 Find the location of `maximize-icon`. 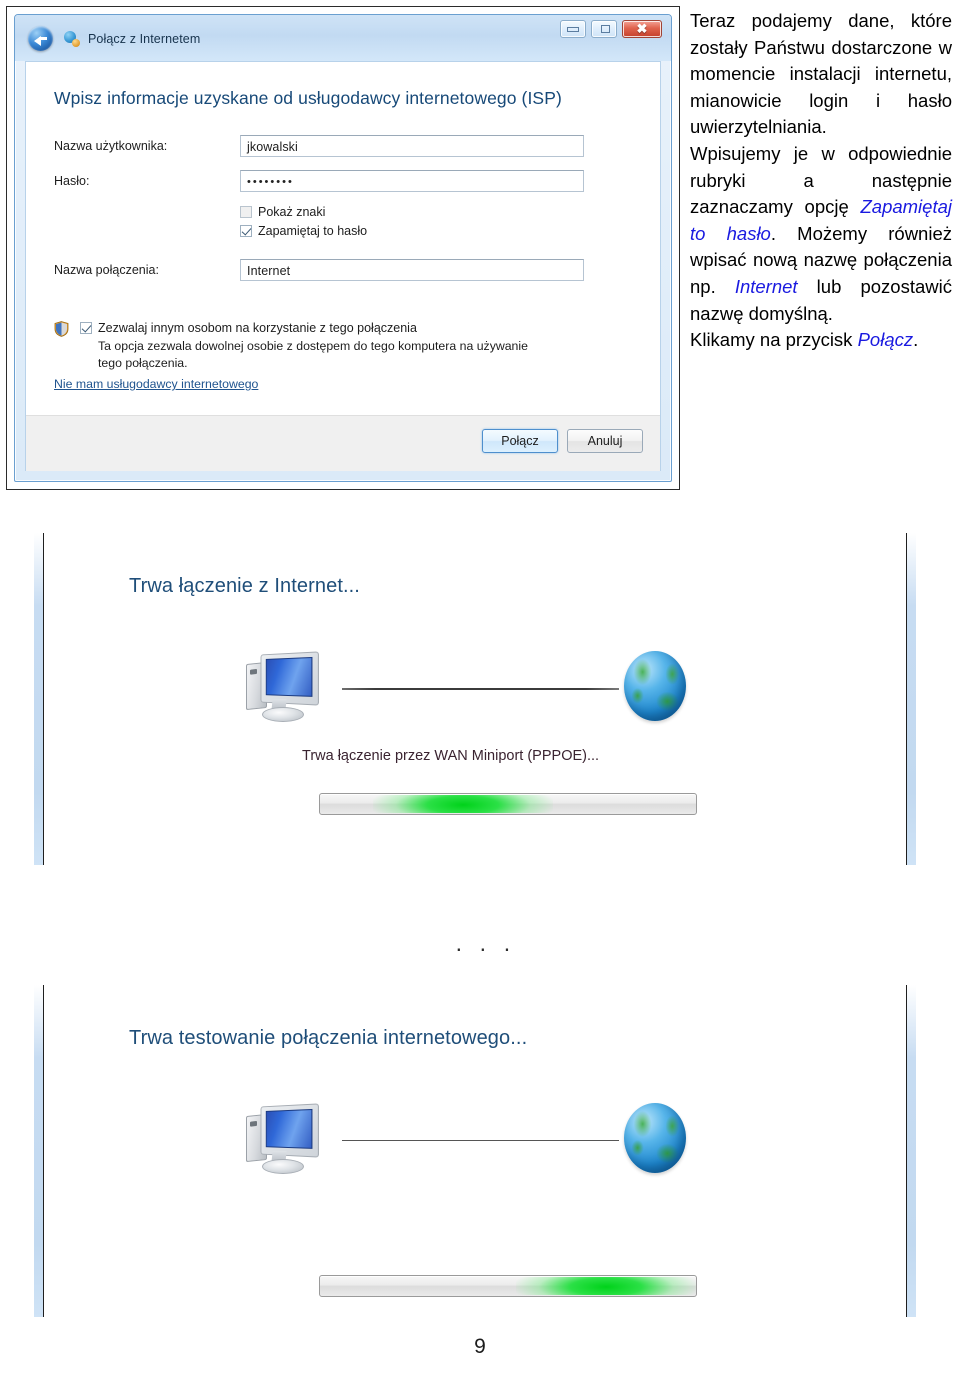

maximize-icon is located at coordinates (605, 29).